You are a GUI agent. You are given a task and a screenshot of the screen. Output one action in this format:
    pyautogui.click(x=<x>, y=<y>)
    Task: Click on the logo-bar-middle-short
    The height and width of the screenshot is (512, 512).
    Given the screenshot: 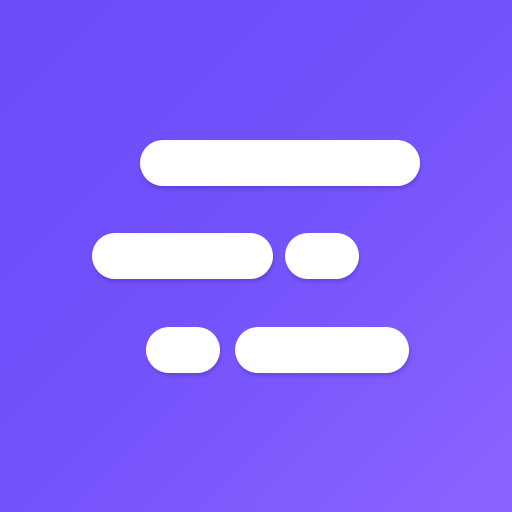 What is the action you would take?
    pyautogui.click(x=322, y=256)
    